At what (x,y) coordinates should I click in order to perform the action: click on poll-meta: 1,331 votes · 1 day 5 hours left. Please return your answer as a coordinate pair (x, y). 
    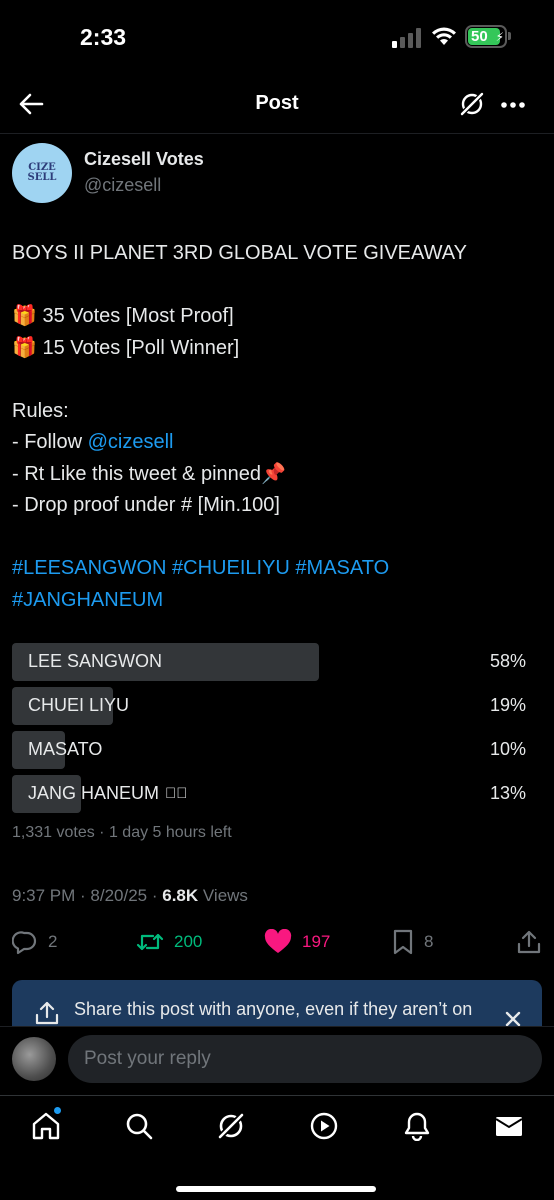
    Looking at the image, I should click on (122, 832).